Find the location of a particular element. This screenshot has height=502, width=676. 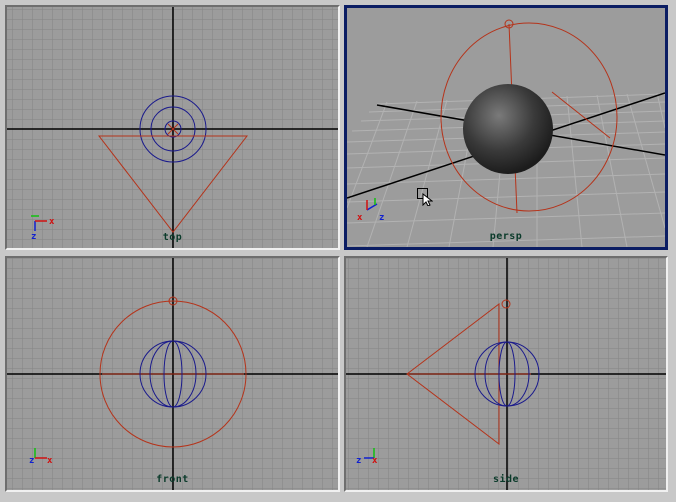

zoom-pointer-icon is located at coordinates (425, 197).